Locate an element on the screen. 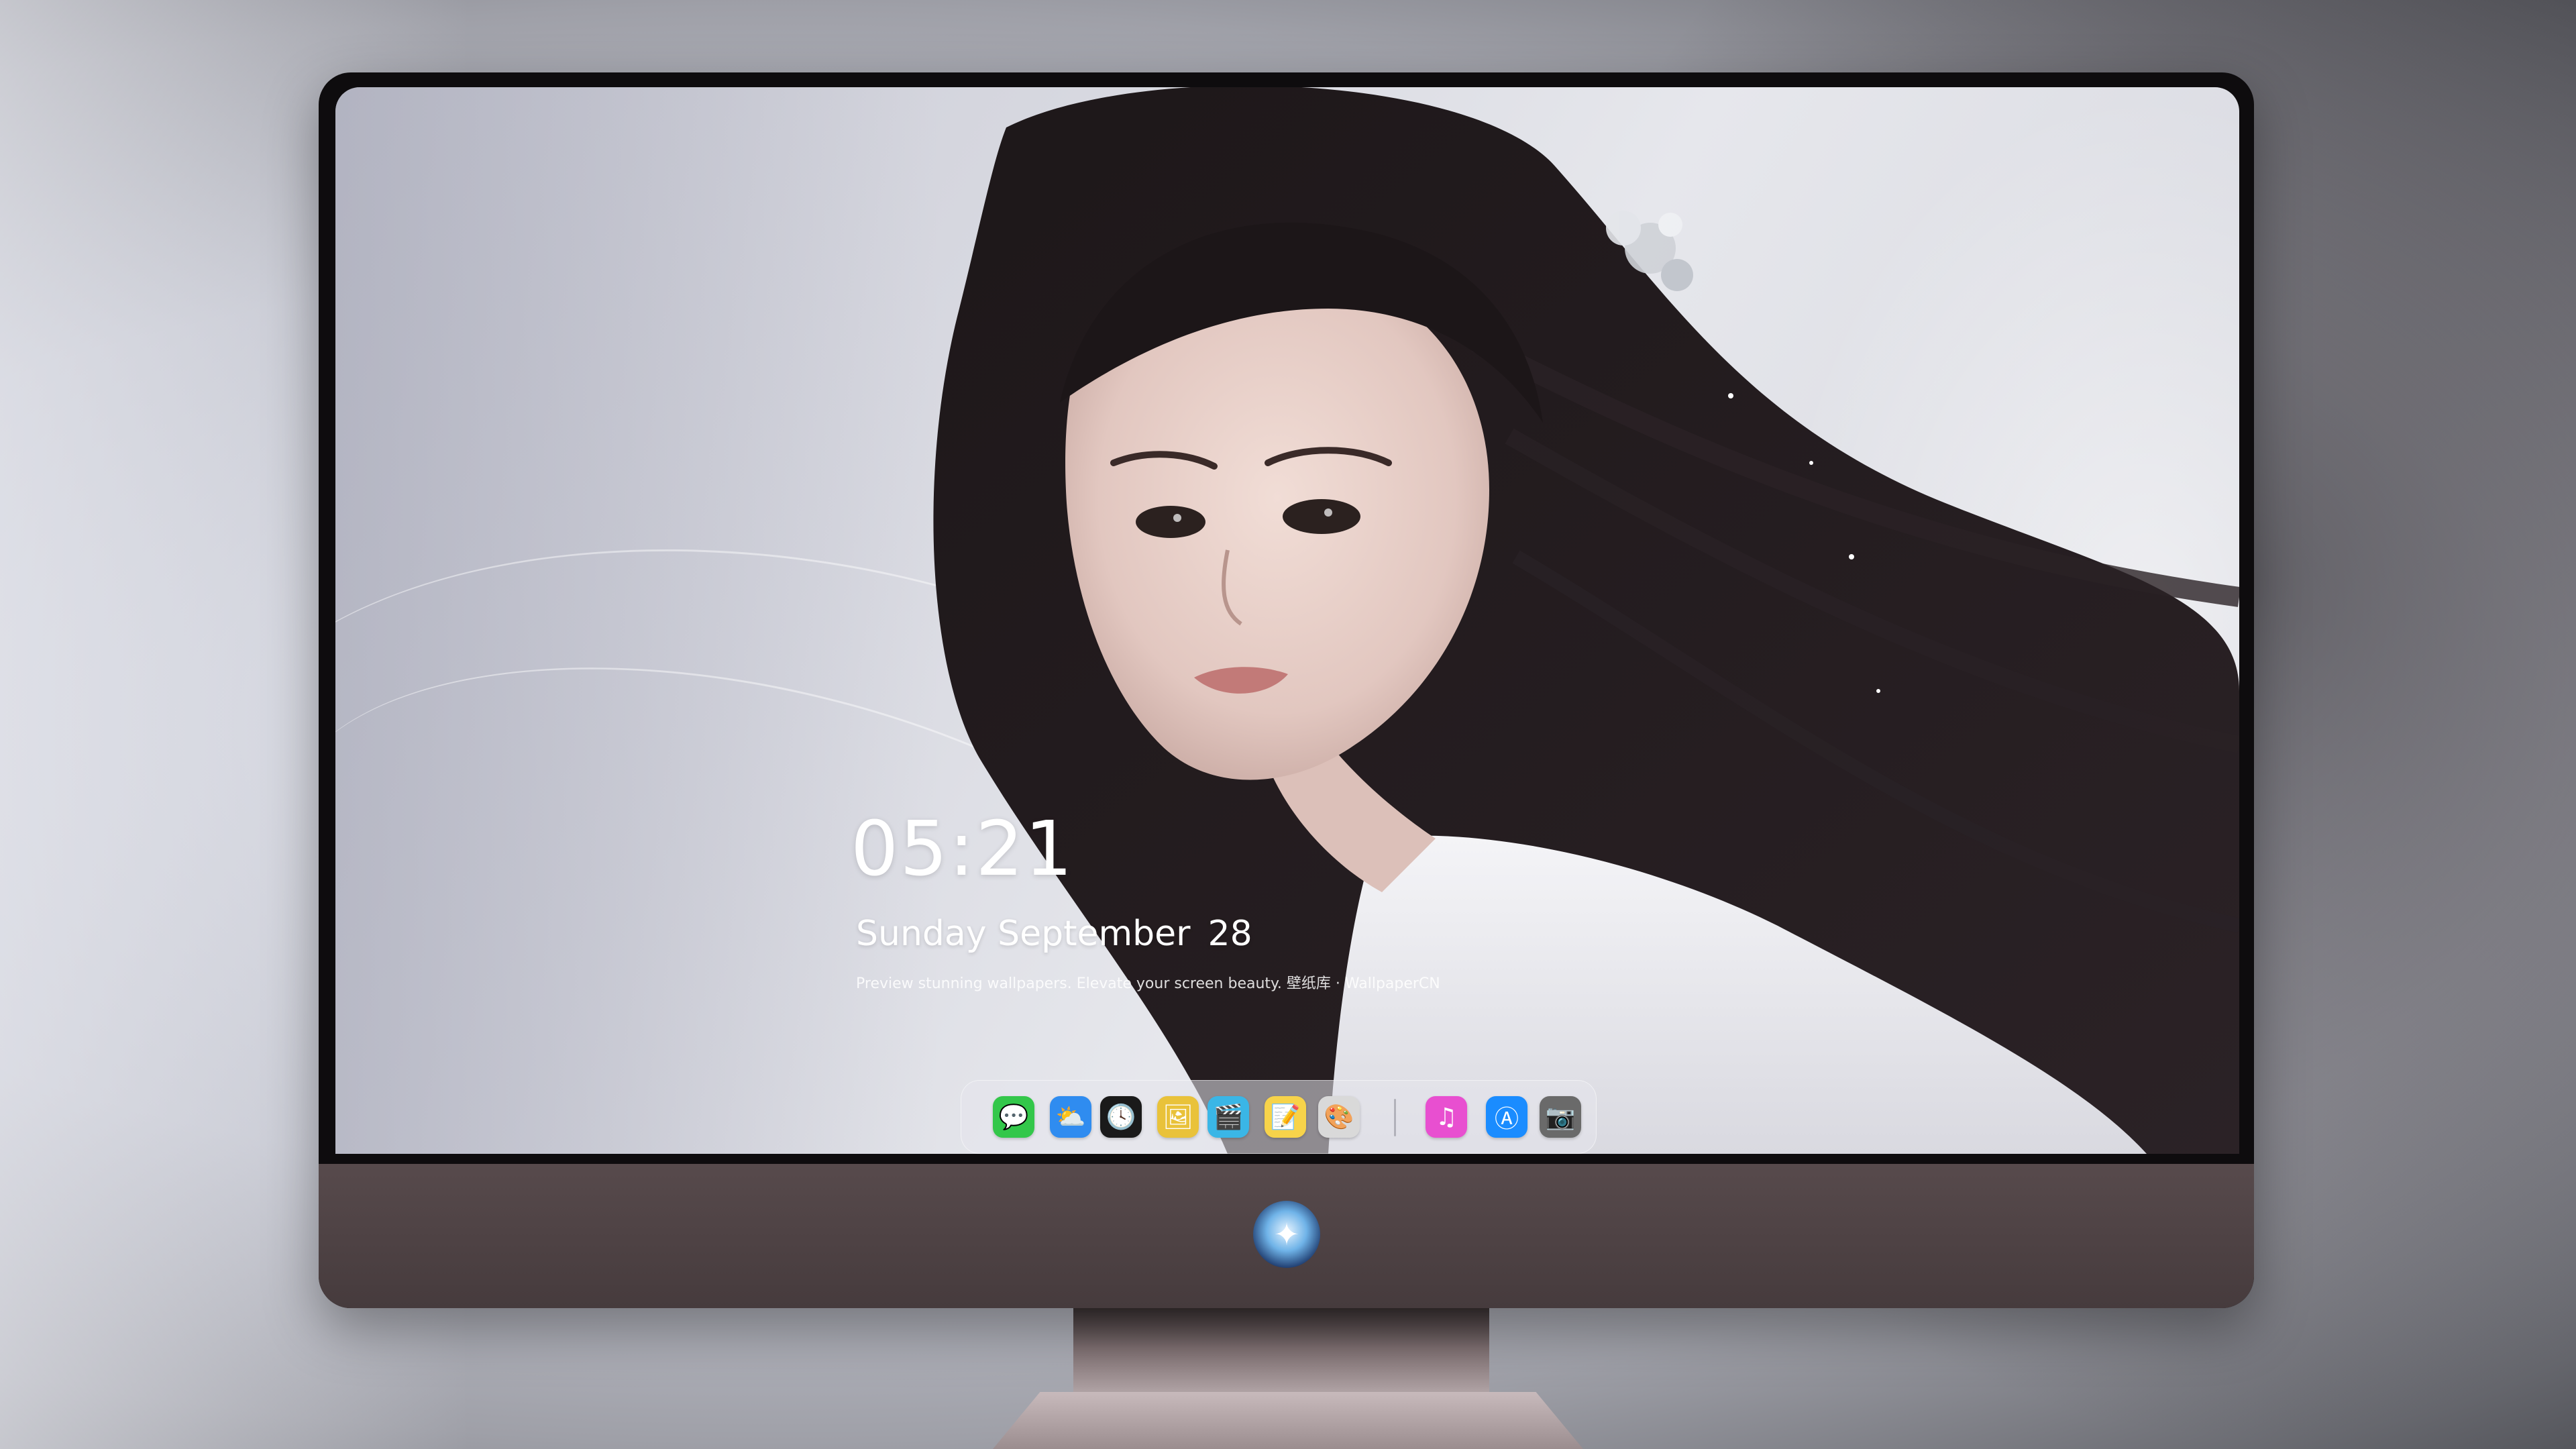 The height and width of the screenshot is (1449, 2576). lockscreen-date: Sunday September 28 is located at coordinates (1054, 934).